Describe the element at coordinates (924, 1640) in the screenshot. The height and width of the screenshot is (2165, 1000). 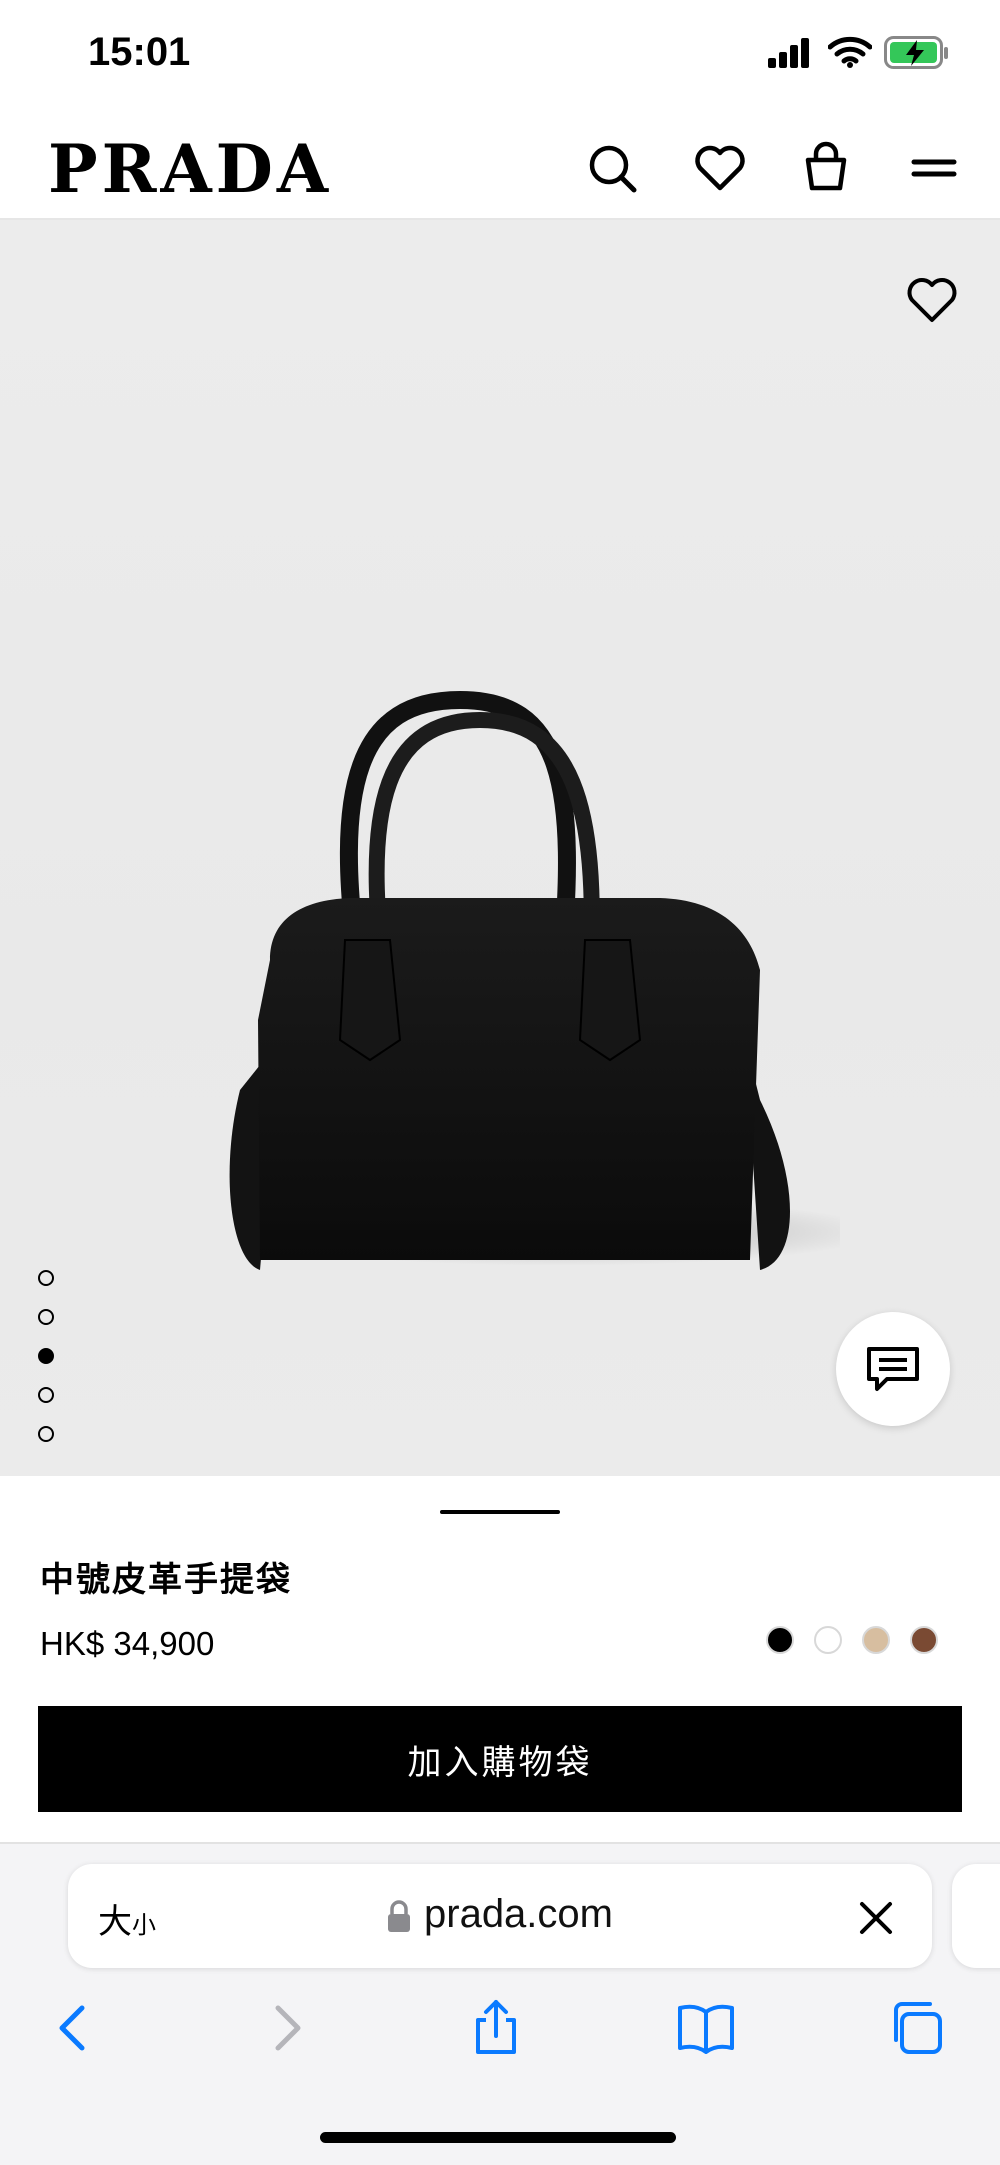
I see `color-swatch-brown` at that location.